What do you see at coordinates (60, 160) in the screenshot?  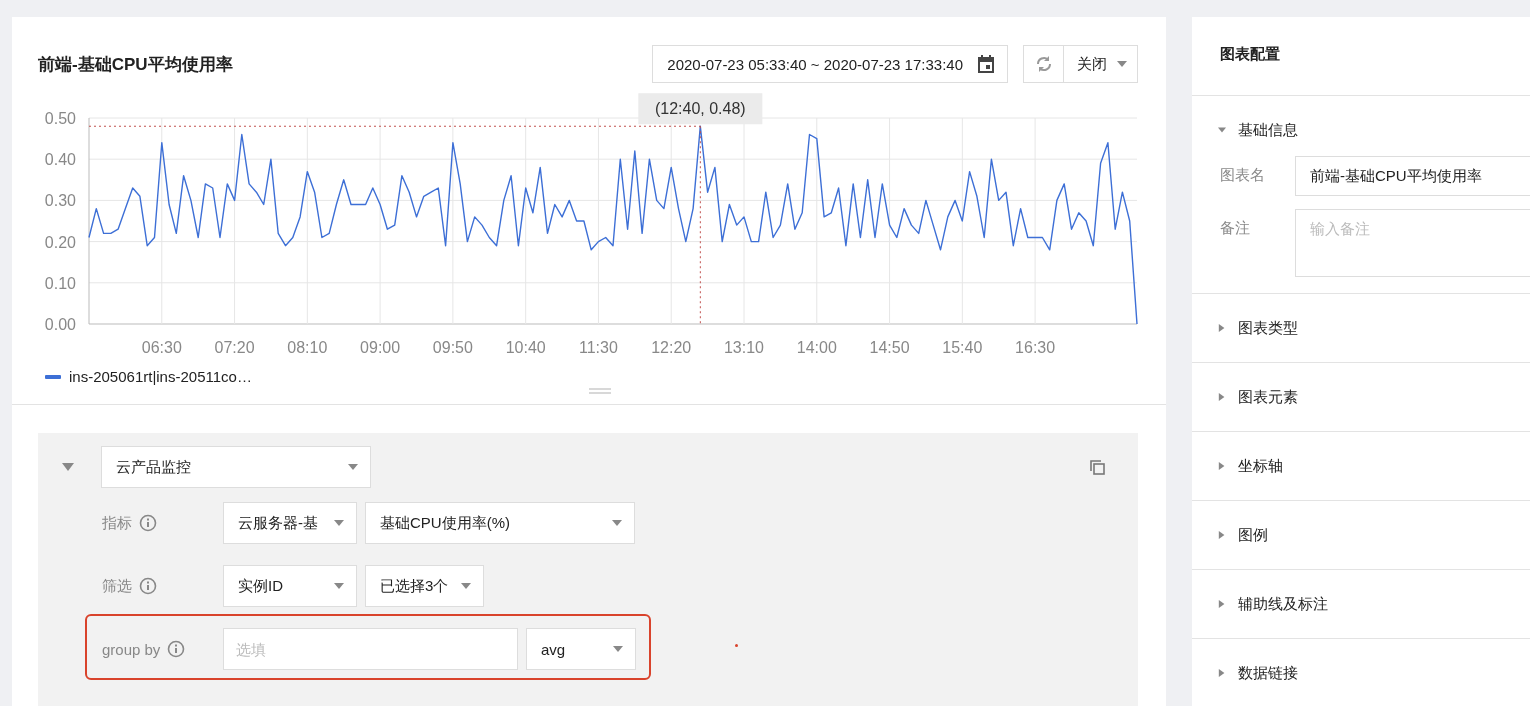 I see `y-axis-label: 0.40` at bounding box center [60, 160].